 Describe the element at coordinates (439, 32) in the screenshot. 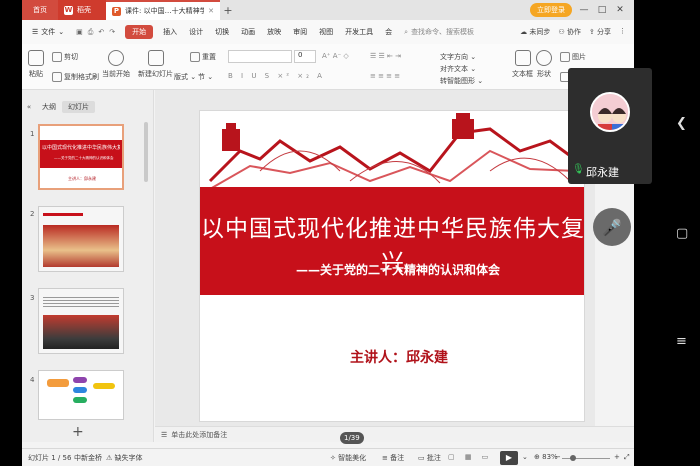

I see `command-search: ⌕ 查找命令、搜索模板` at that location.